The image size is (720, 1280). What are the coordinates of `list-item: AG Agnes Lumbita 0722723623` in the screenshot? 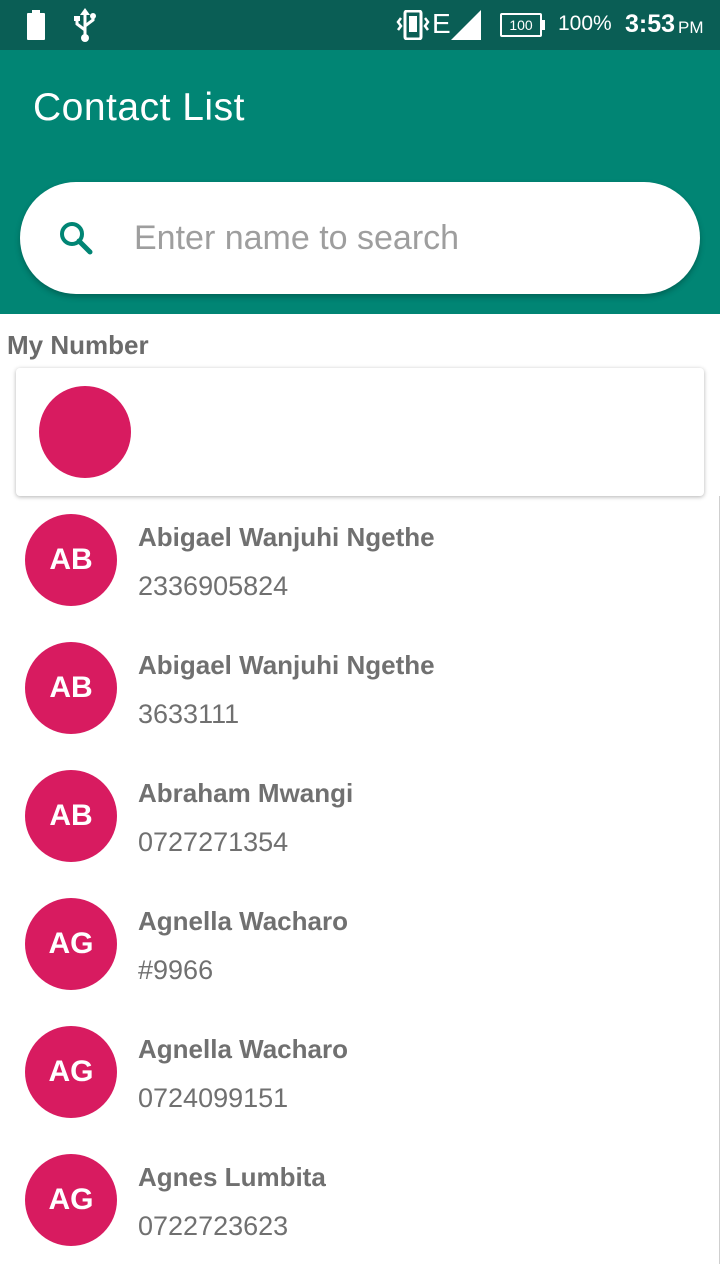 It's located at (360, 1200).